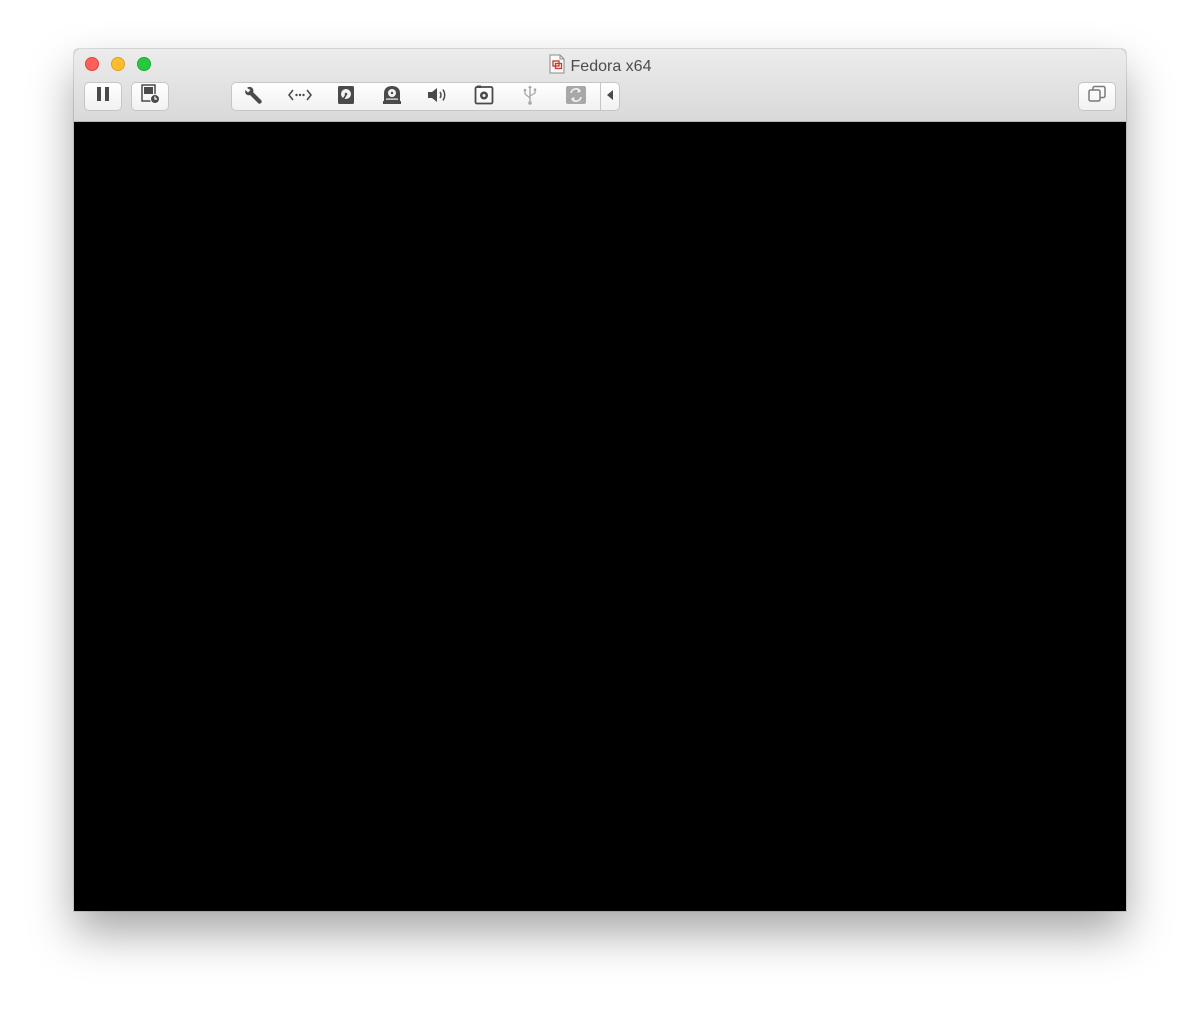  I want to click on speaker-icon, so click(438, 97).